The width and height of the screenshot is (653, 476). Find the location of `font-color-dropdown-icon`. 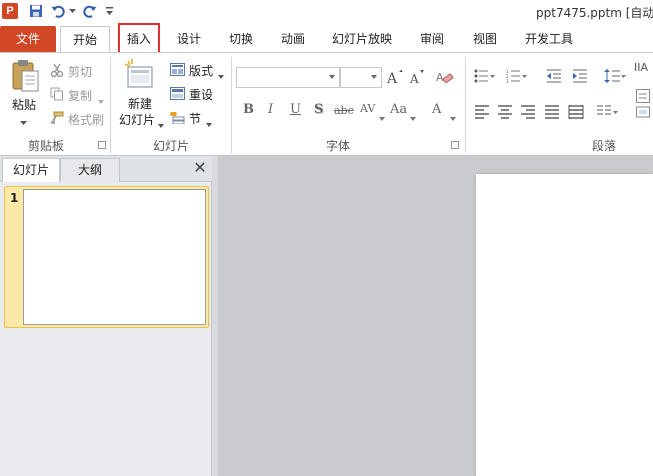

font-color-dropdown-icon is located at coordinates (453, 117).